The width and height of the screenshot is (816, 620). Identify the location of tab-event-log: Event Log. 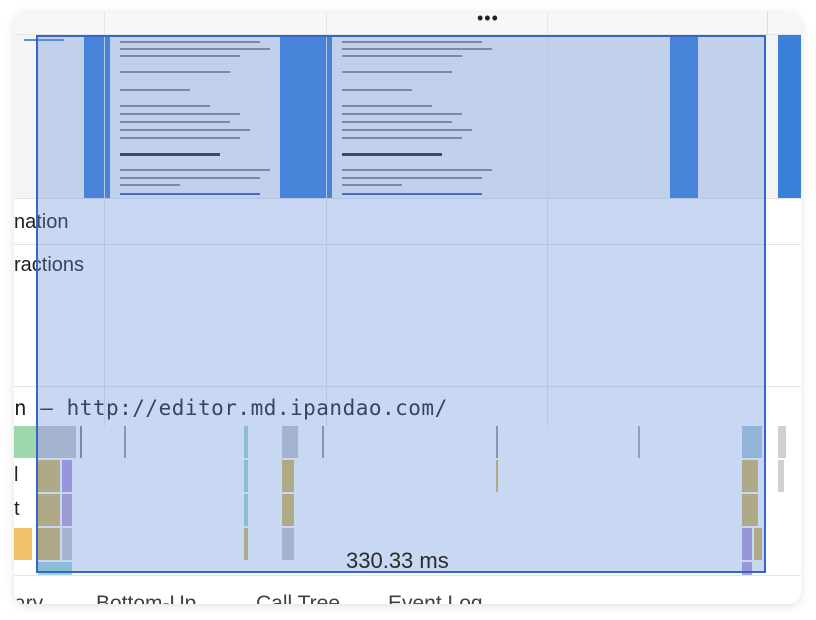
(435, 598).